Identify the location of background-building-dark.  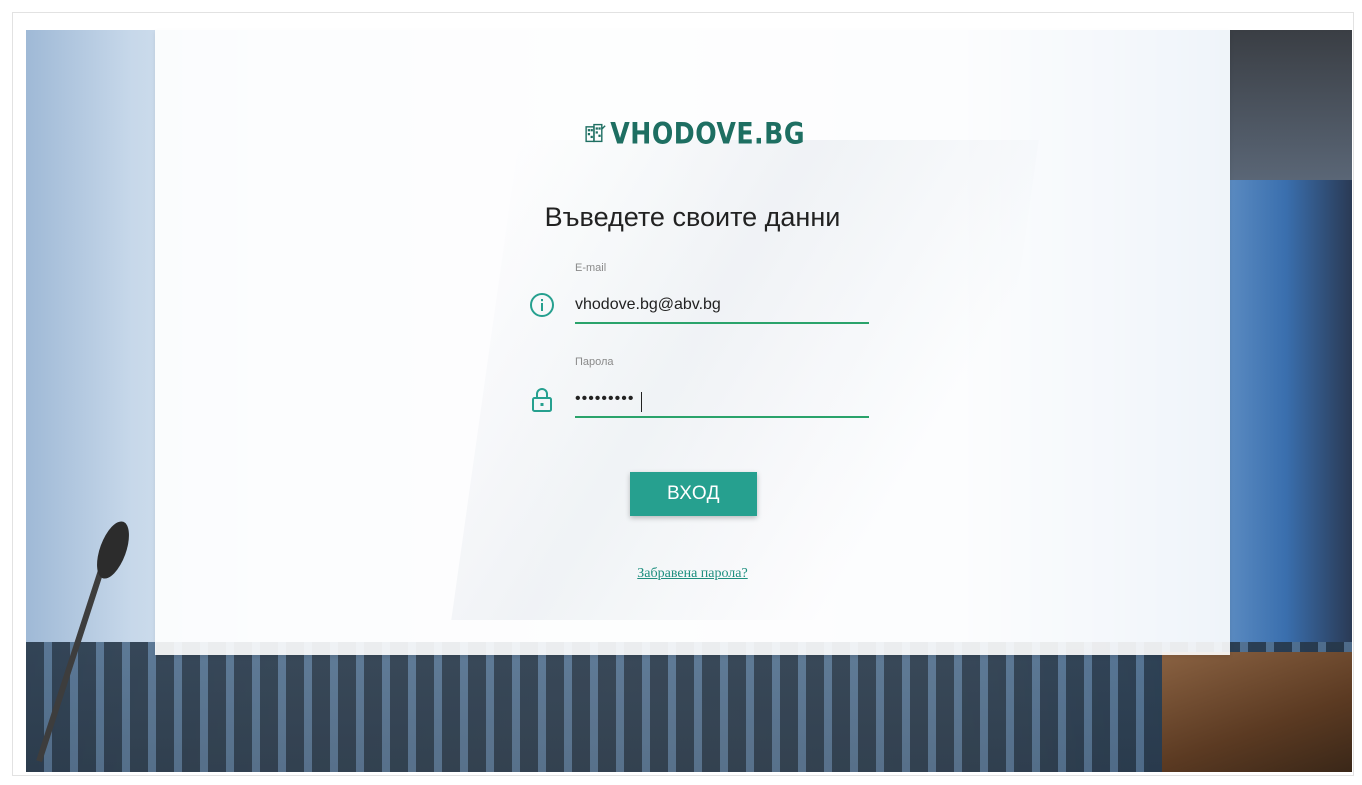
(1291, 105).